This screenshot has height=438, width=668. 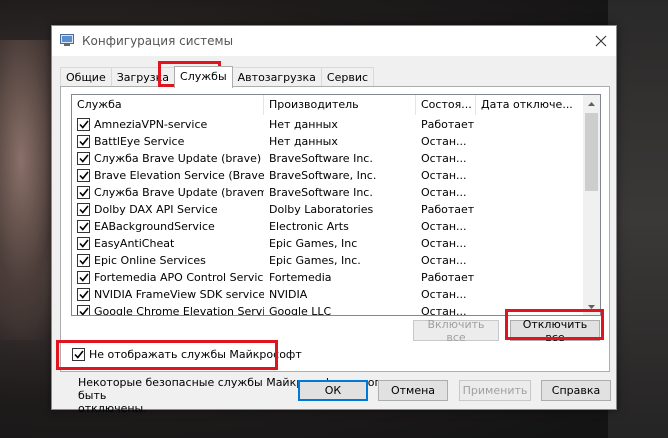 I want to click on table-row: AmneziaVPN-service Нет данных Работает, so click(x=328, y=124).